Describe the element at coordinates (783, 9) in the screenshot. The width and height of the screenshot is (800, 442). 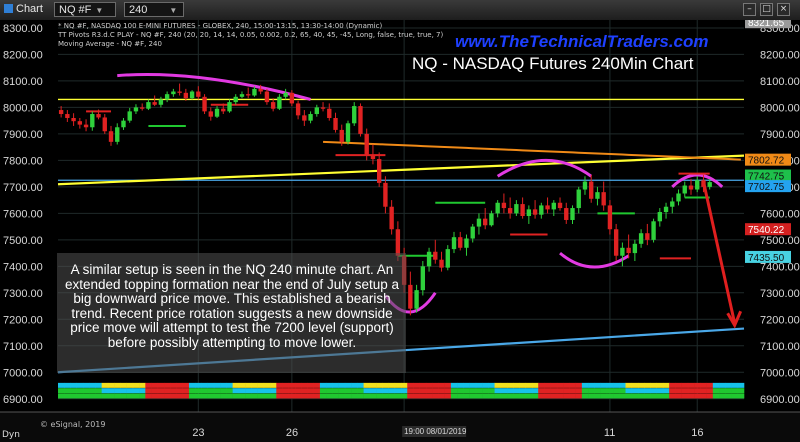
I see `close-icon: ×` at that location.